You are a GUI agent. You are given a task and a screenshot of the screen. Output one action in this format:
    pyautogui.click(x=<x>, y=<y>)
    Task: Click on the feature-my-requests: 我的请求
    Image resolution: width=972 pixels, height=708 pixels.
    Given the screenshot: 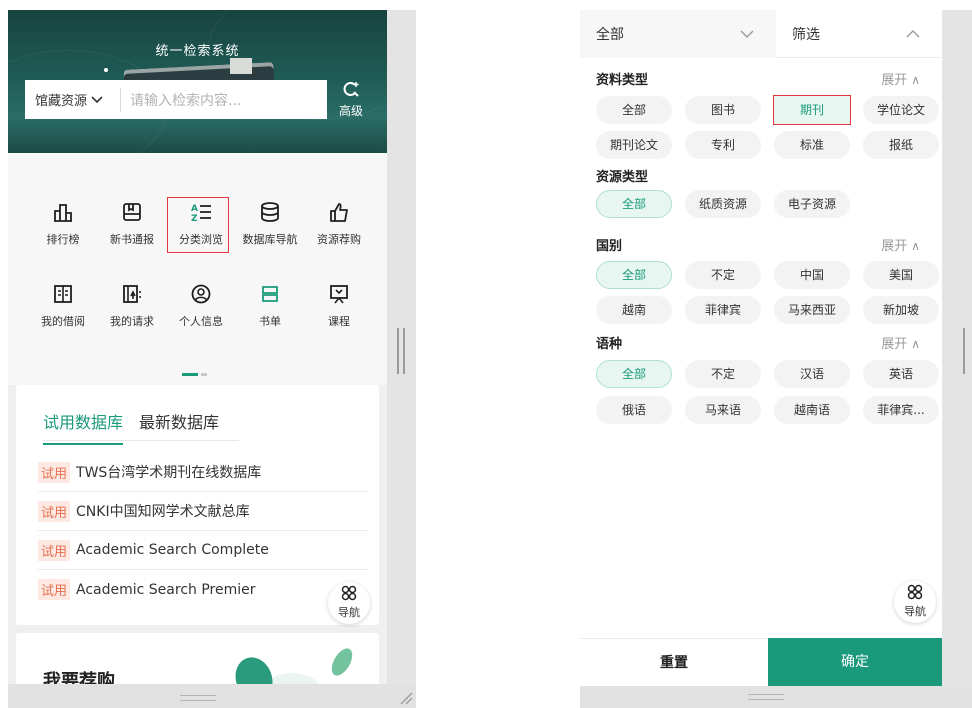 What is the action you would take?
    pyautogui.click(x=132, y=306)
    